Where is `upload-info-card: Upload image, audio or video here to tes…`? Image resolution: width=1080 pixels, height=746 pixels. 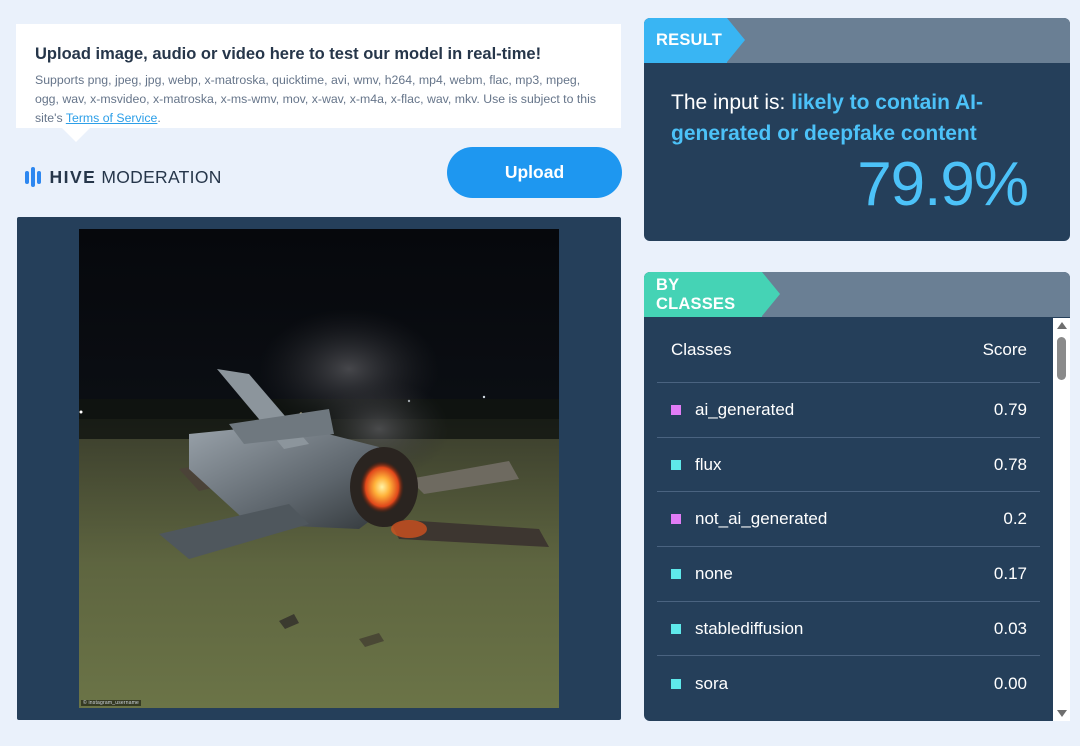 upload-info-card: Upload image, audio or video here to tes… is located at coordinates (318, 83).